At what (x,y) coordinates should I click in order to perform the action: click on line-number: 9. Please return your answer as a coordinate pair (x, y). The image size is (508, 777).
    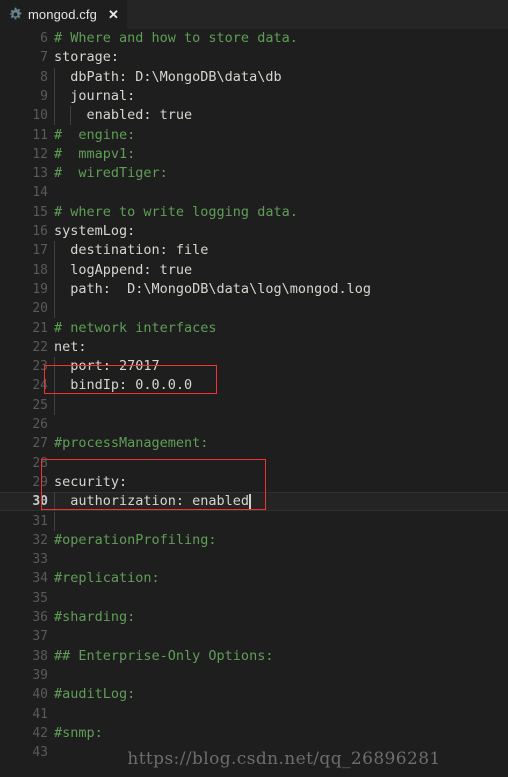
    Looking at the image, I should click on (44, 96).